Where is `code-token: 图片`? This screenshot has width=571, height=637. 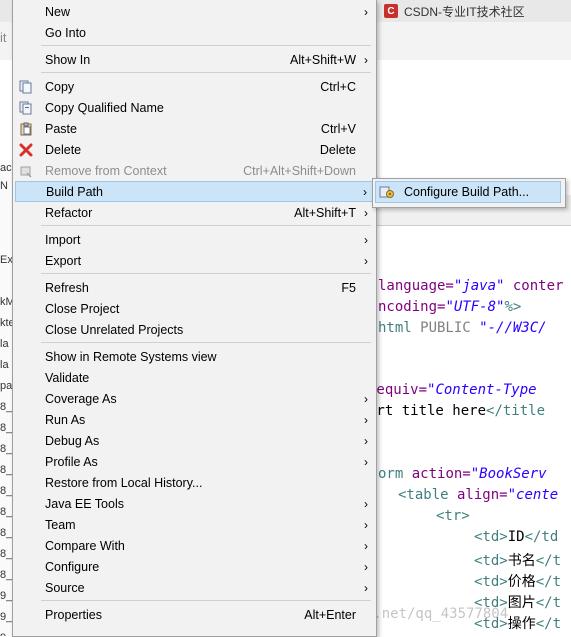
code-token: 图片 is located at coordinates (521, 603).